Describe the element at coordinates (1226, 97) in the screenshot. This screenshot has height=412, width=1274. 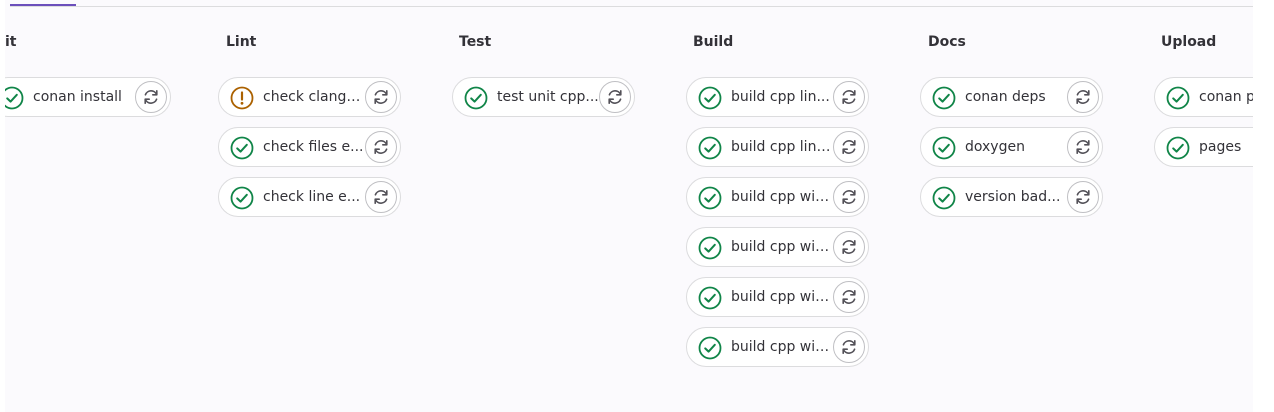
I see `job-name: conan pa` at that location.